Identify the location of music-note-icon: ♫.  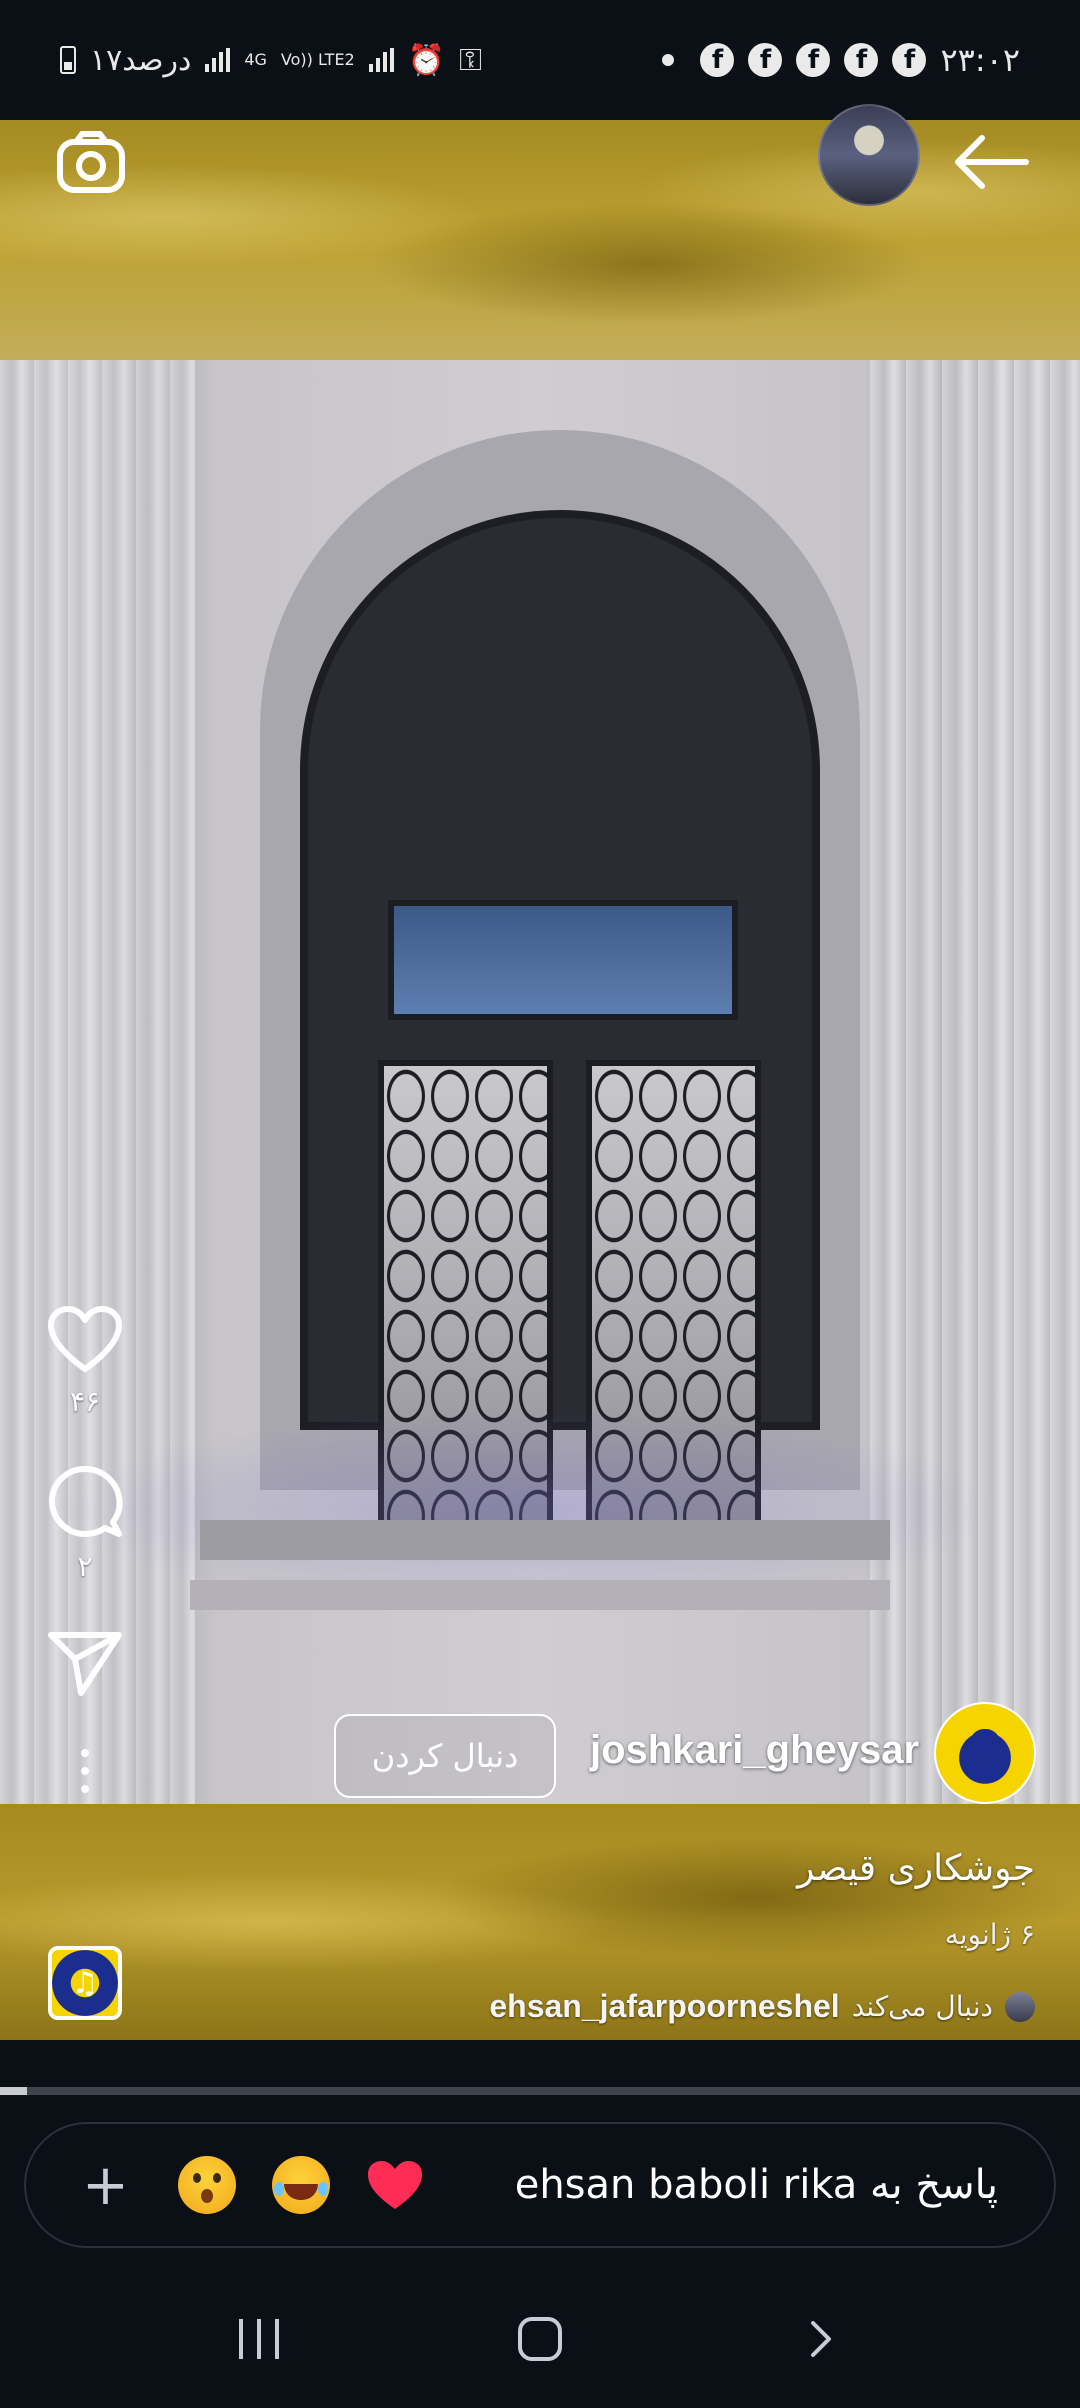
(85, 1983).